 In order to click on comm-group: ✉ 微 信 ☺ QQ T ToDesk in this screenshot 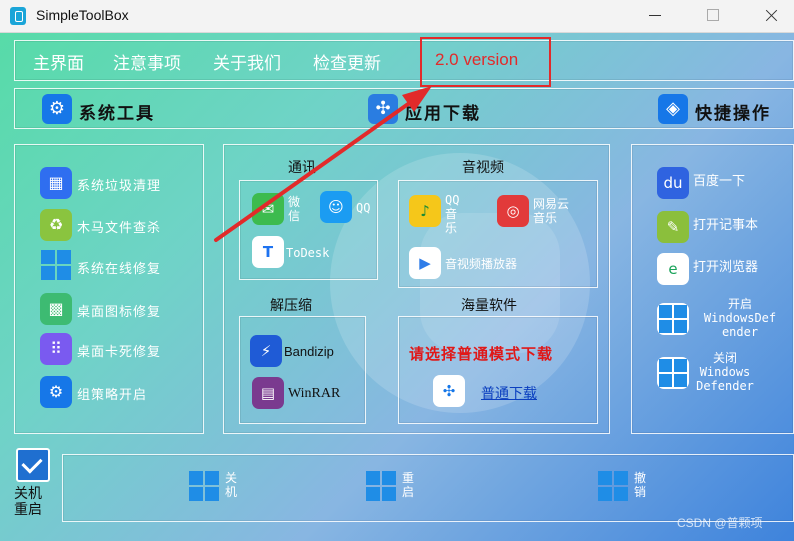, I will do `click(308, 230)`.